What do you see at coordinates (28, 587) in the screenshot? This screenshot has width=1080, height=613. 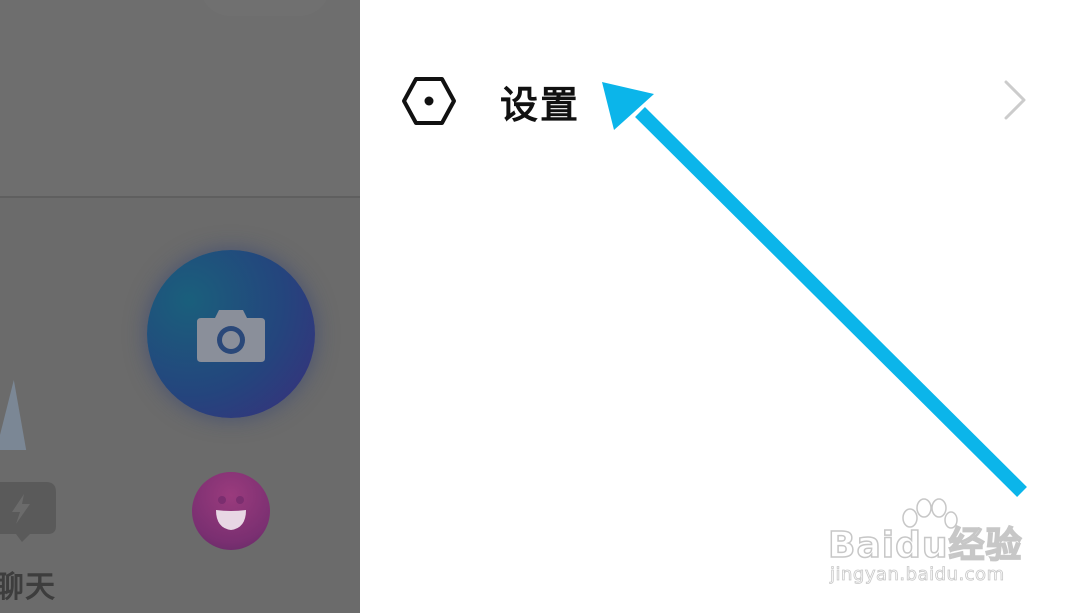 I see `chat-label: 聊天` at bounding box center [28, 587].